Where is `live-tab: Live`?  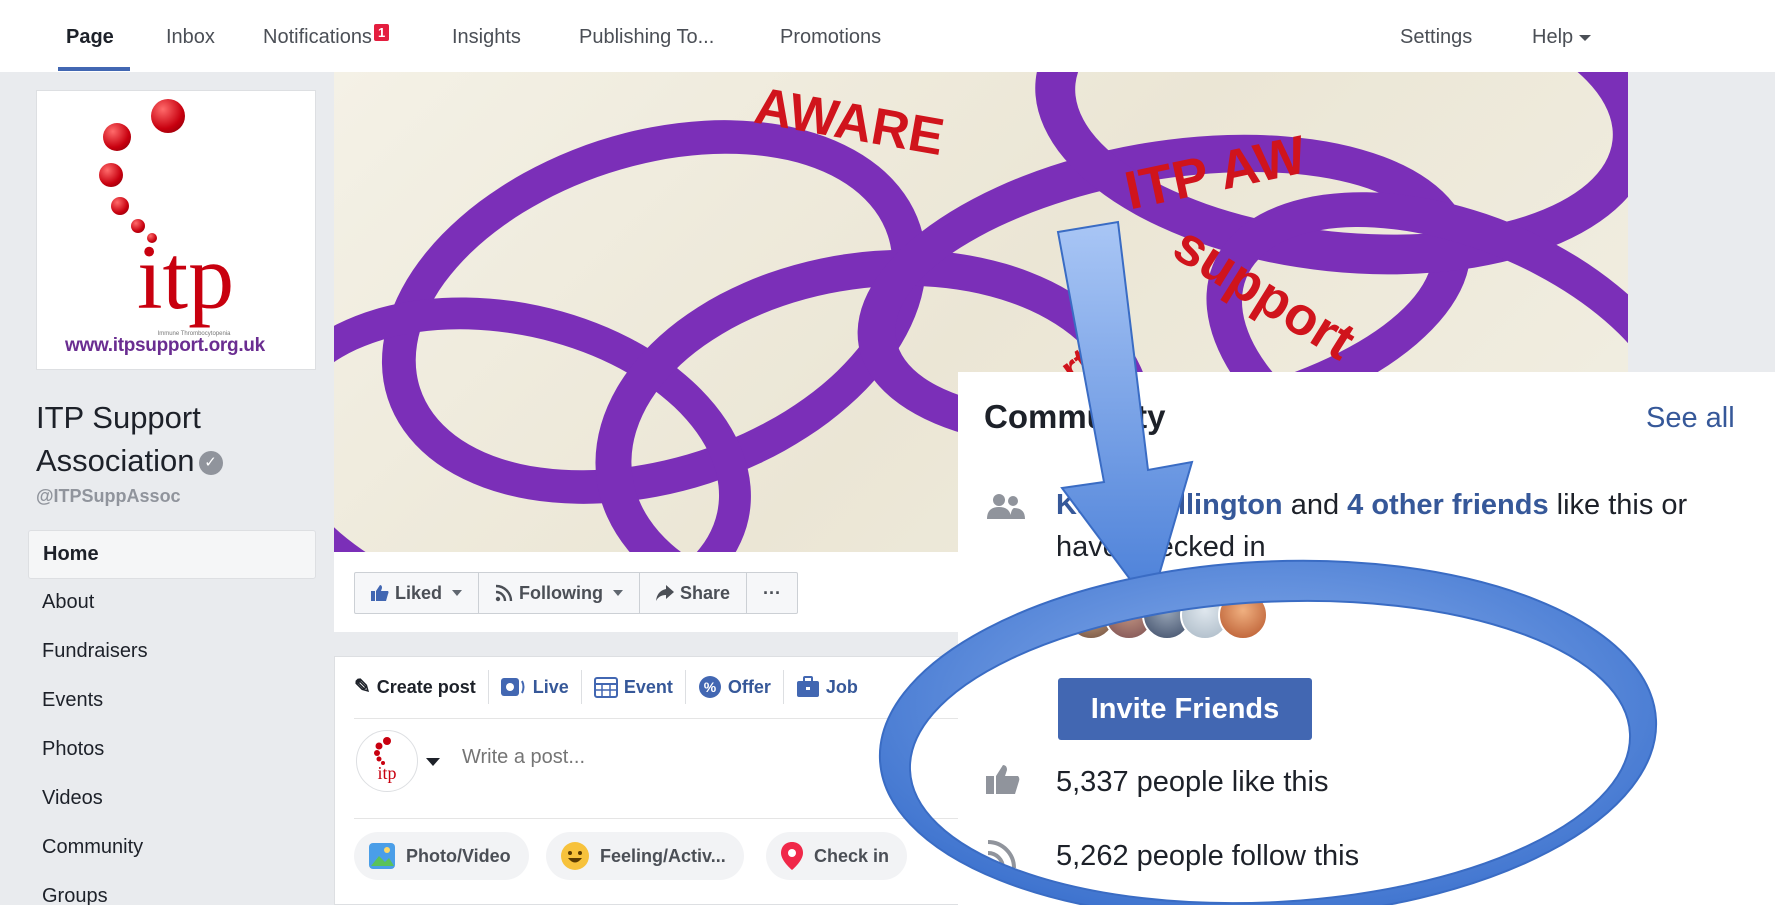
live-tab: Live is located at coordinates (535, 687).